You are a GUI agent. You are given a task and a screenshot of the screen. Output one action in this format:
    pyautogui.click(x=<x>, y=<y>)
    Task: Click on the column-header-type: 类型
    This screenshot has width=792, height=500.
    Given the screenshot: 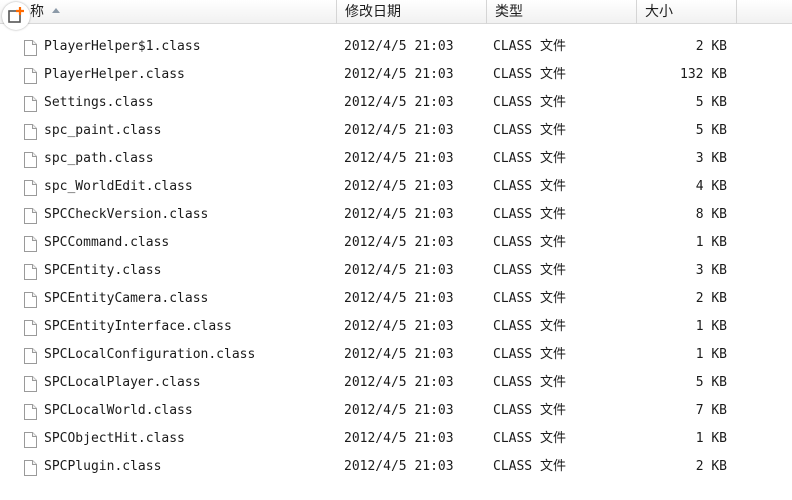 What is the action you would take?
    pyautogui.click(x=562, y=12)
    